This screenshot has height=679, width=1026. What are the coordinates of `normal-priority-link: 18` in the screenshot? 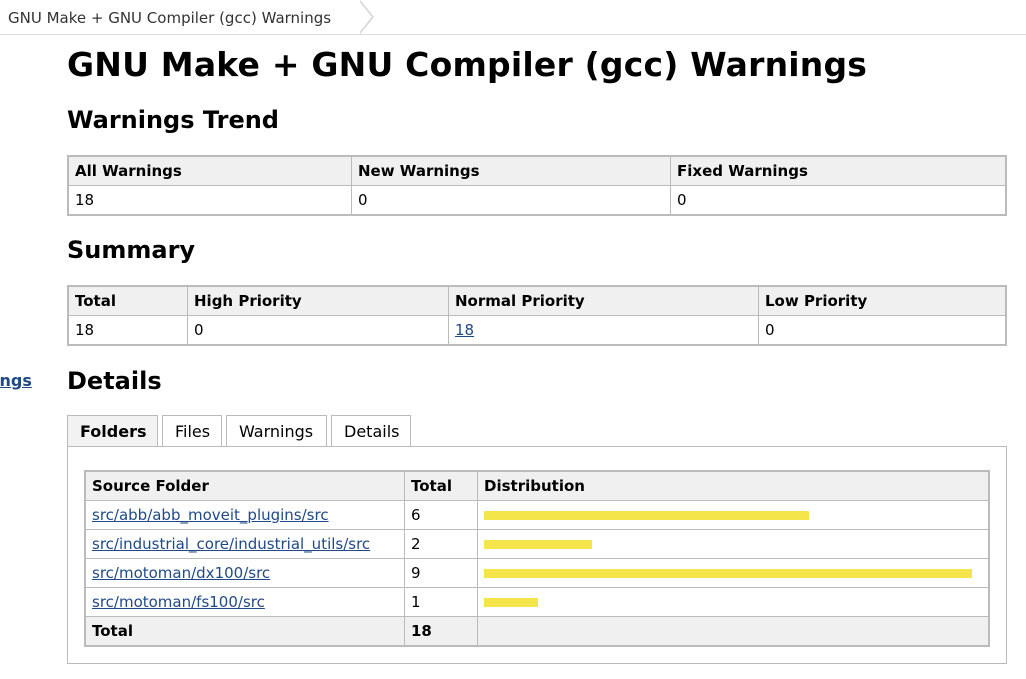 It's located at (464, 330).